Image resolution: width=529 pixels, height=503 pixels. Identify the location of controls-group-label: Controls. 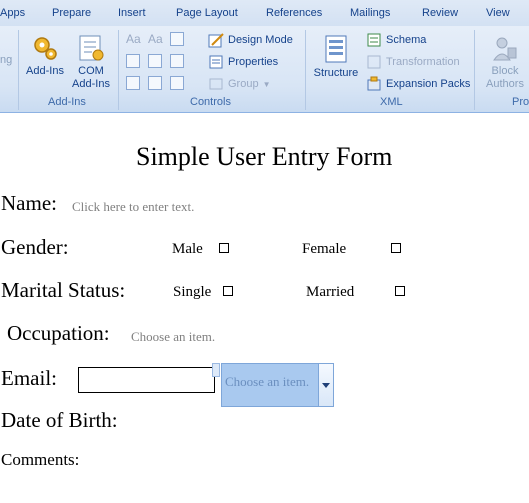
(210, 102).